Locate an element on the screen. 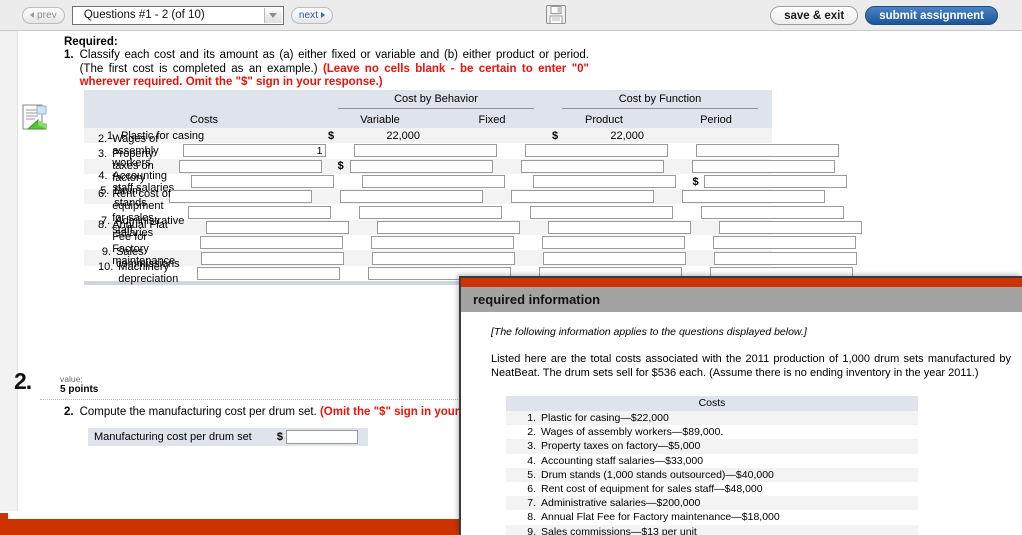 The image size is (1022, 535). question-2-answer-table: Manufacturing cost per drum set $ is located at coordinates (228, 437).